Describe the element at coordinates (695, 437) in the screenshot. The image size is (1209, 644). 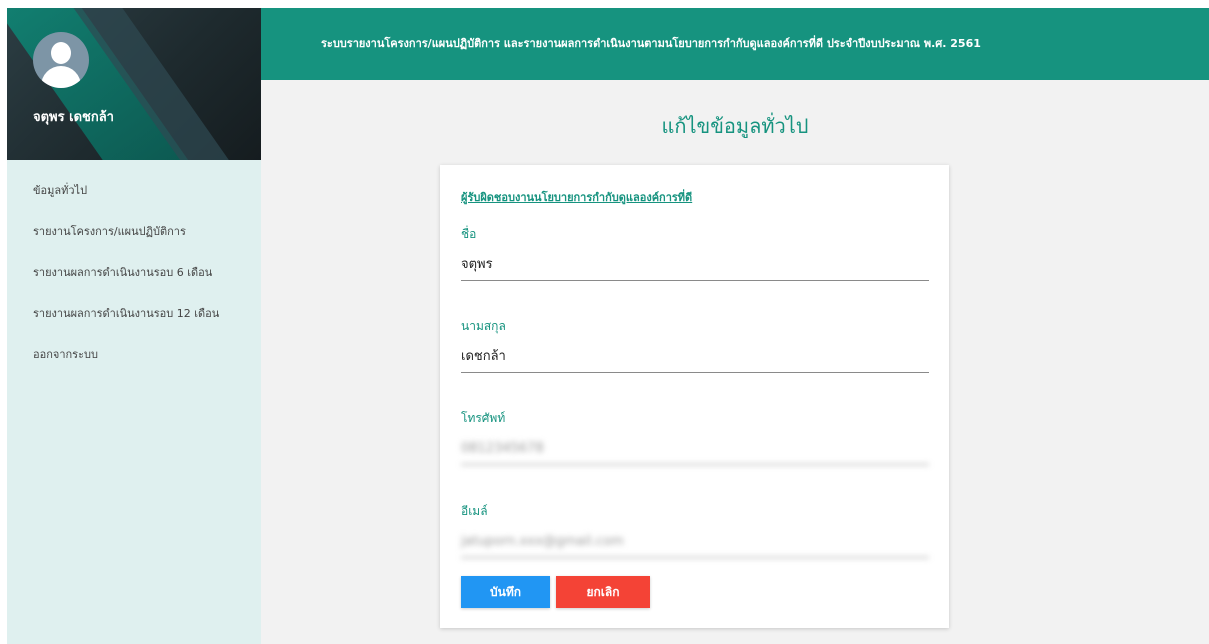
I see `phone-group: โทรศัพท์ 0812345678` at that location.